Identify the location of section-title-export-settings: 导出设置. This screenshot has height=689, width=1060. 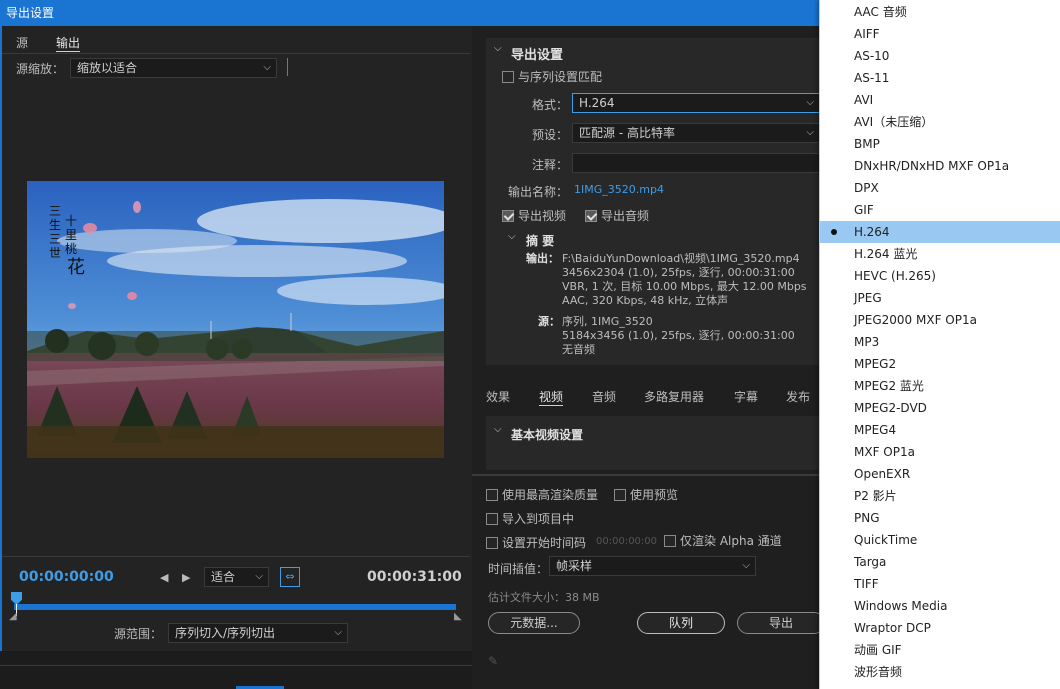
(537, 55).